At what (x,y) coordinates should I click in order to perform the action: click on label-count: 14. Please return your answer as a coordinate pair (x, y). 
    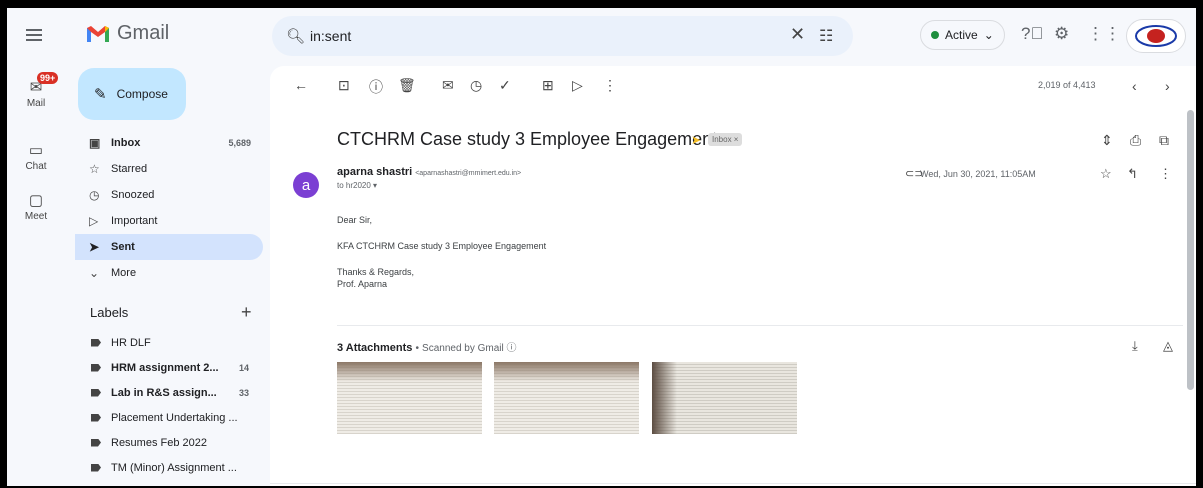
    Looking at the image, I should click on (243, 367).